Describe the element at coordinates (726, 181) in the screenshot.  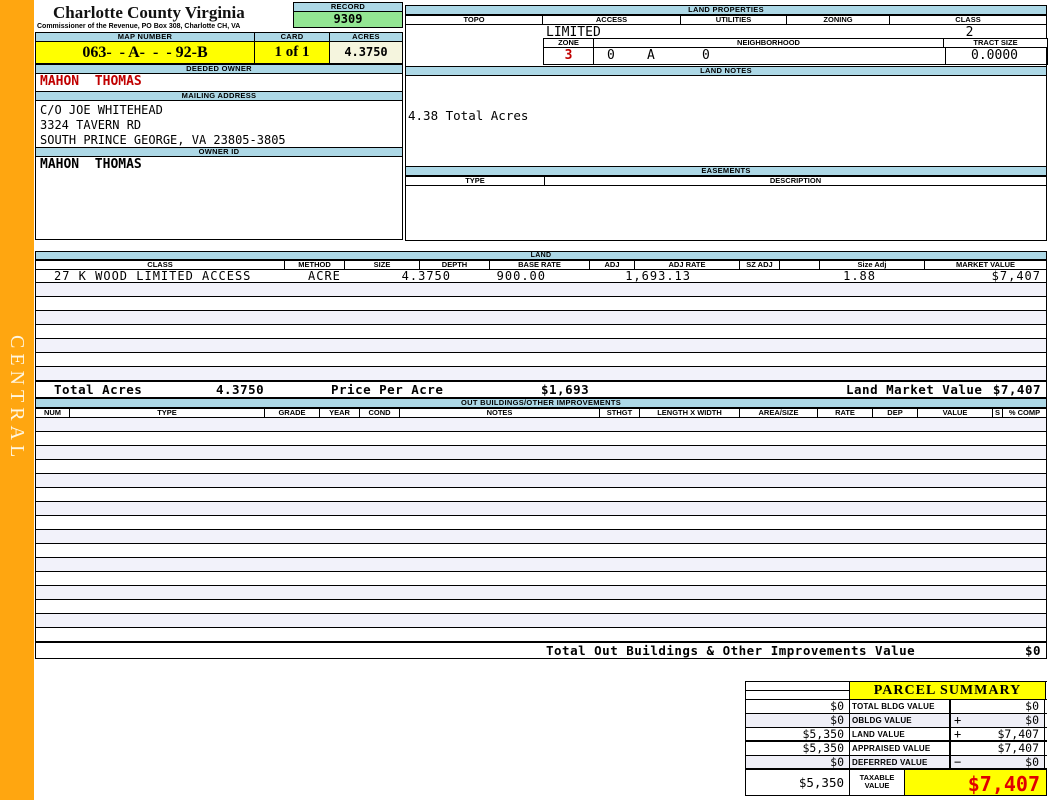
I see `easements-headers: TYPE DESCRIPTION` at that location.